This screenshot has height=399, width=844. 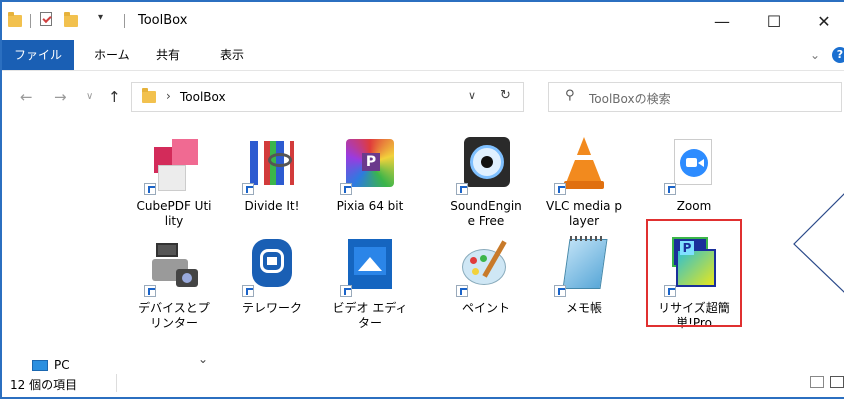 What do you see at coordinates (38, 55) in the screenshot?
I see `tab-file: ファイル` at bounding box center [38, 55].